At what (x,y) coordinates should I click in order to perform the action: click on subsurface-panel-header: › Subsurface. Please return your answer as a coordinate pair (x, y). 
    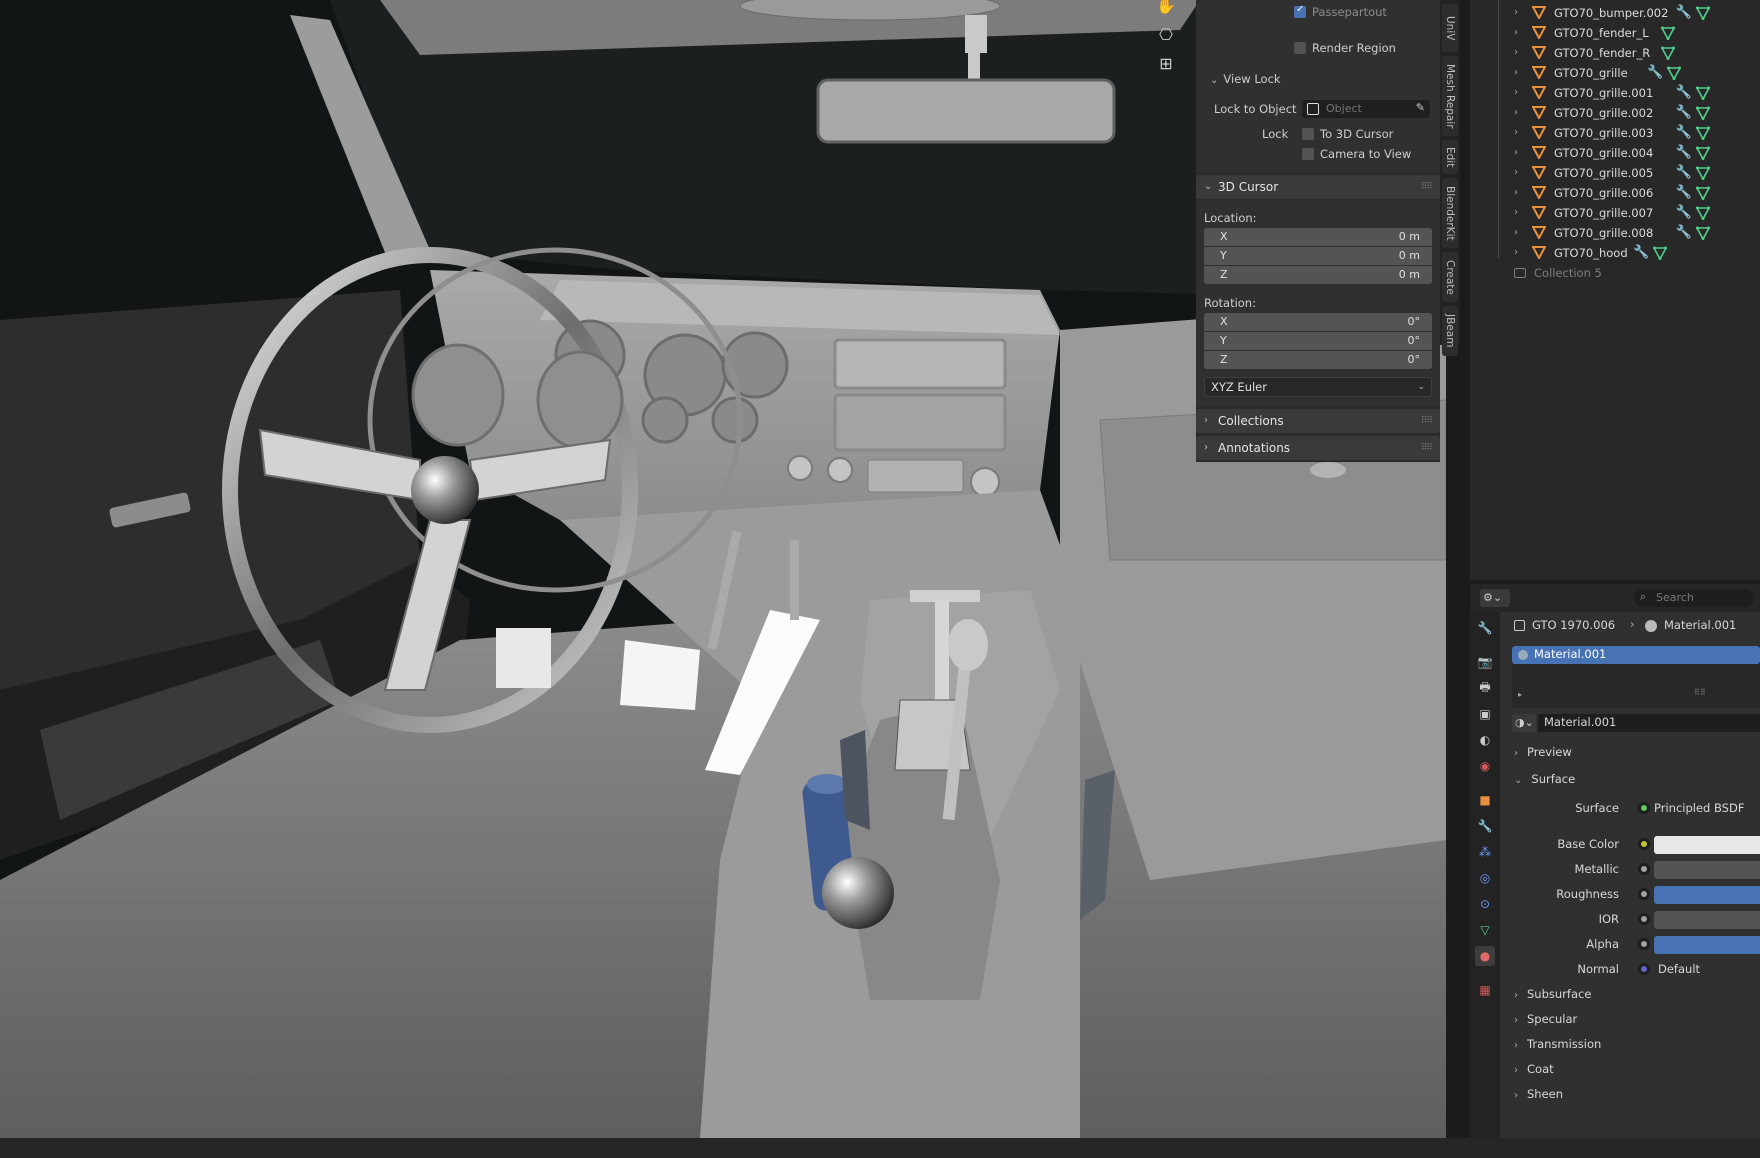
    Looking at the image, I should click on (1552, 994).